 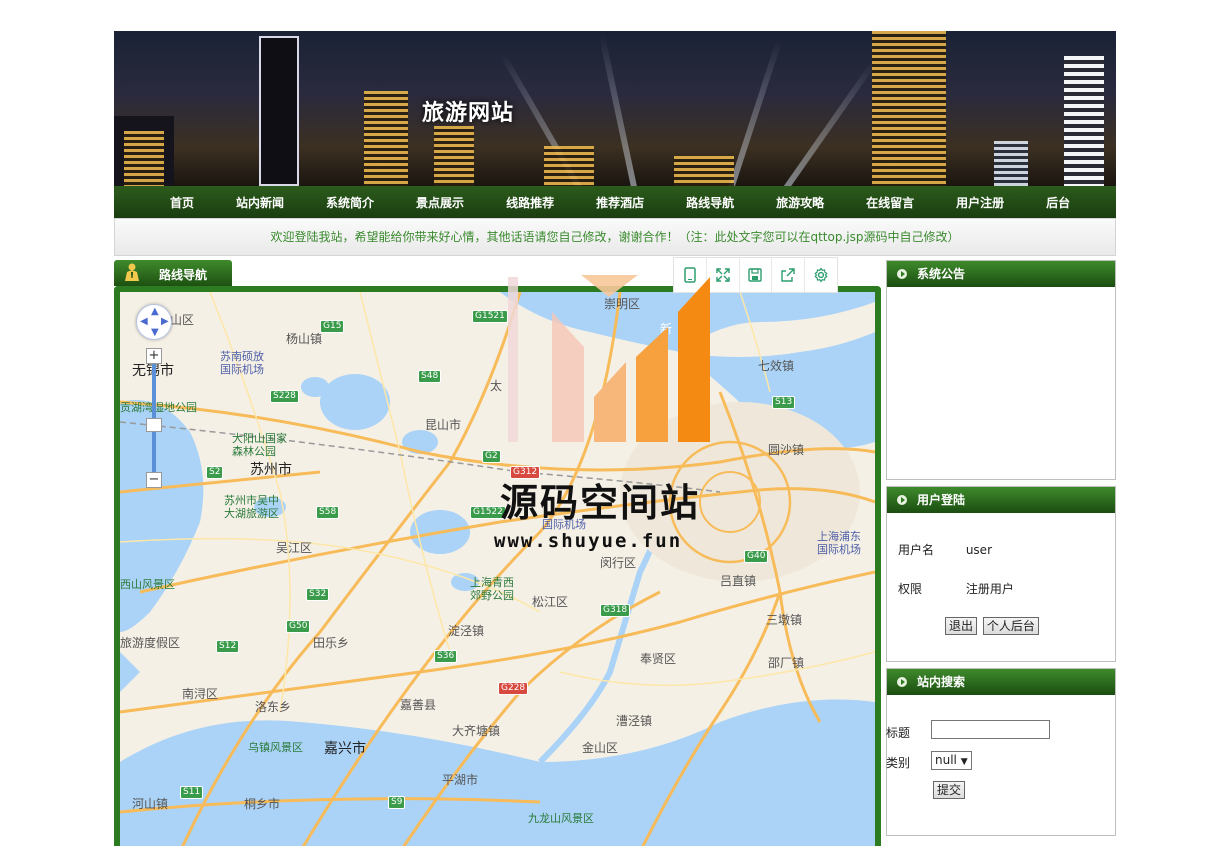 What do you see at coordinates (530, 202) in the screenshot?
I see `nav-routes: 线路推荐` at bounding box center [530, 202].